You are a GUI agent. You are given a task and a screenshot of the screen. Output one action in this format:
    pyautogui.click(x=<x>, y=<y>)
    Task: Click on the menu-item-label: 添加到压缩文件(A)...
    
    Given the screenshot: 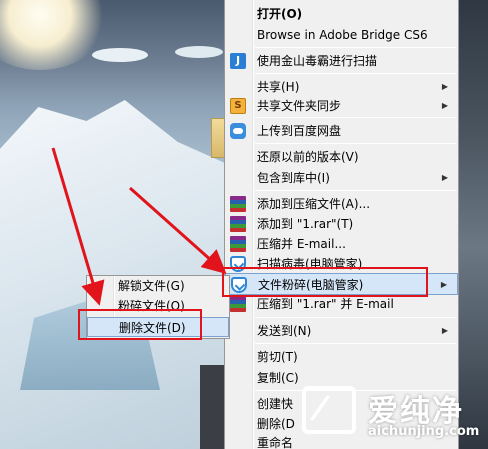 What is the action you would take?
    pyautogui.click(x=314, y=204)
    